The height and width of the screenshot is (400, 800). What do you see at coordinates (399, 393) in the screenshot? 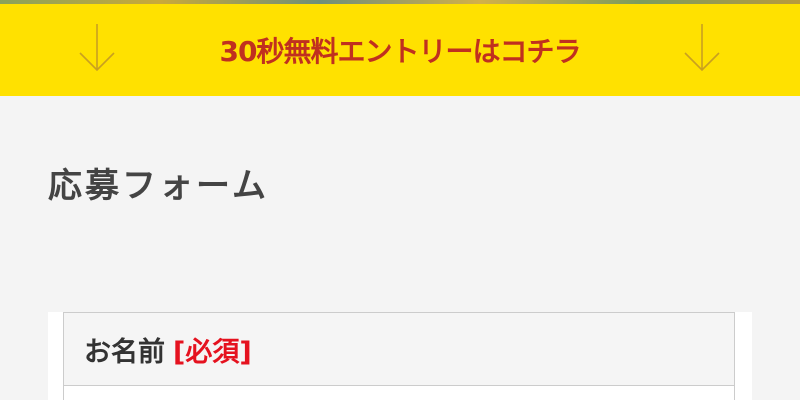
I see `name-field-body` at bounding box center [399, 393].